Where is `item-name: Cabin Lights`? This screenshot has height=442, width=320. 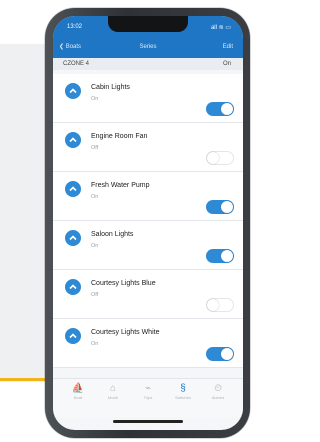
item-name: Cabin Lights is located at coordinates (110, 87).